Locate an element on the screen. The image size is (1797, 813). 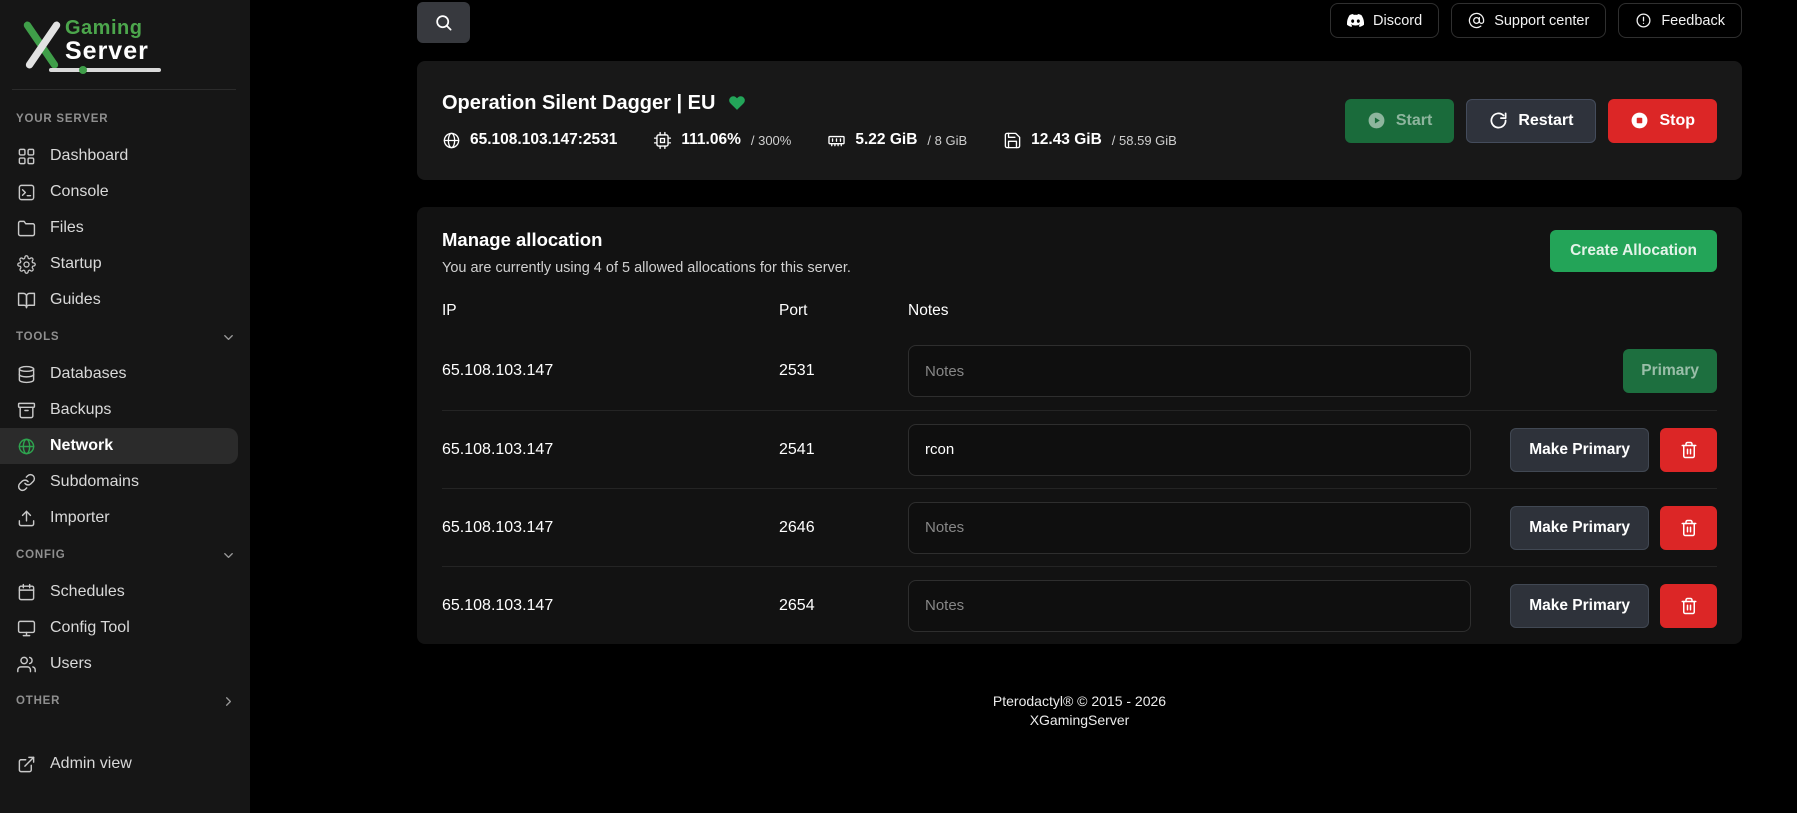
sidebar-item-label: Admin view is located at coordinates (91, 763).